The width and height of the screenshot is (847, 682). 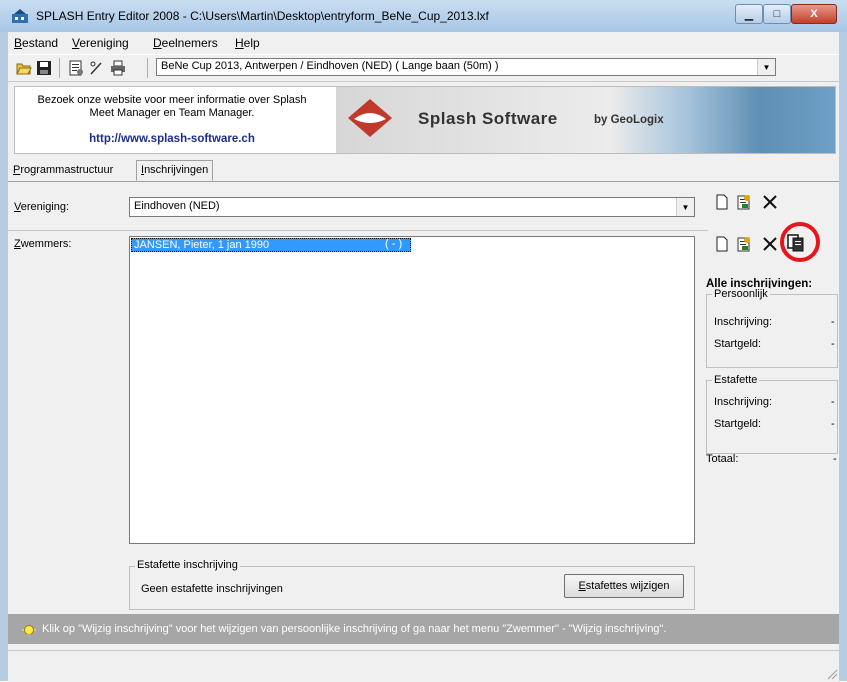 I want to click on splash-software-banner-image, so click(x=585, y=120).